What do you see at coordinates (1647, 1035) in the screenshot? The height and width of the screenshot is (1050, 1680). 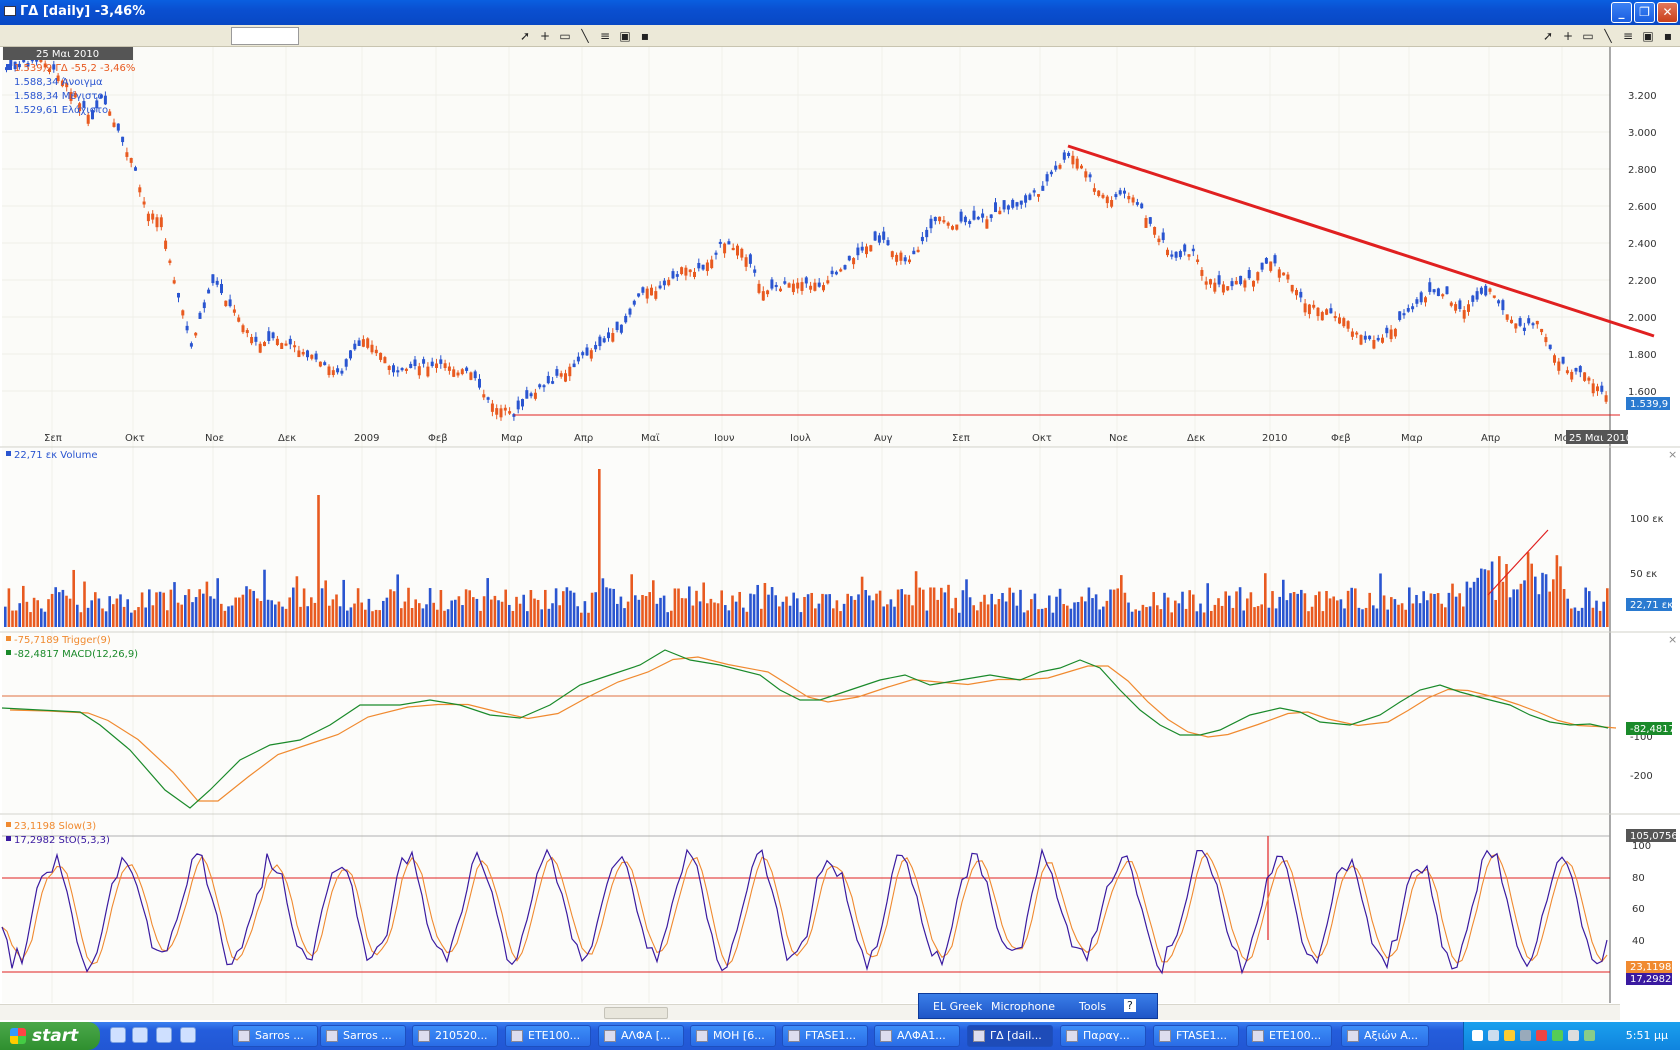 I see `clock: 5:51 μμ` at bounding box center [1647, 1035].